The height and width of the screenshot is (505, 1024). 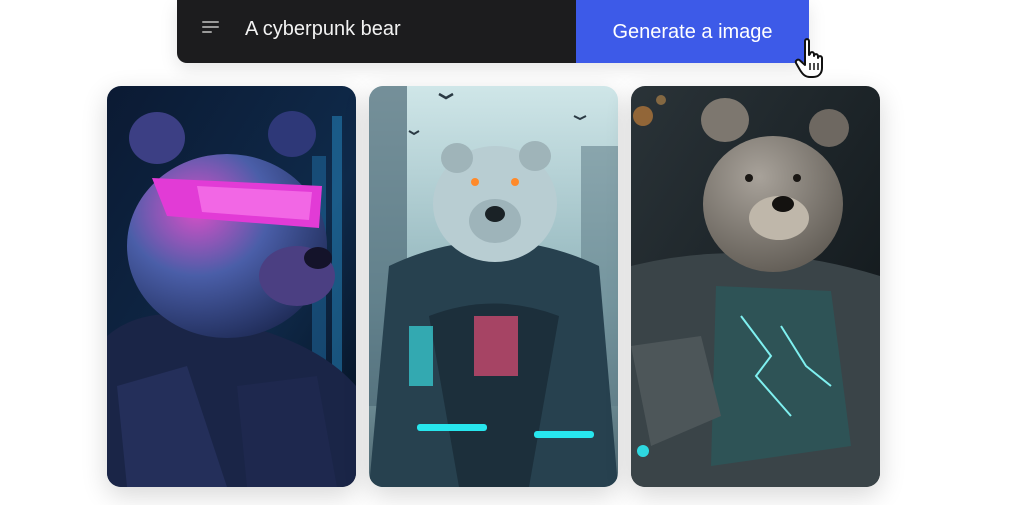 I want to click on hand-pointer-icon, so click(x=808, y=58).